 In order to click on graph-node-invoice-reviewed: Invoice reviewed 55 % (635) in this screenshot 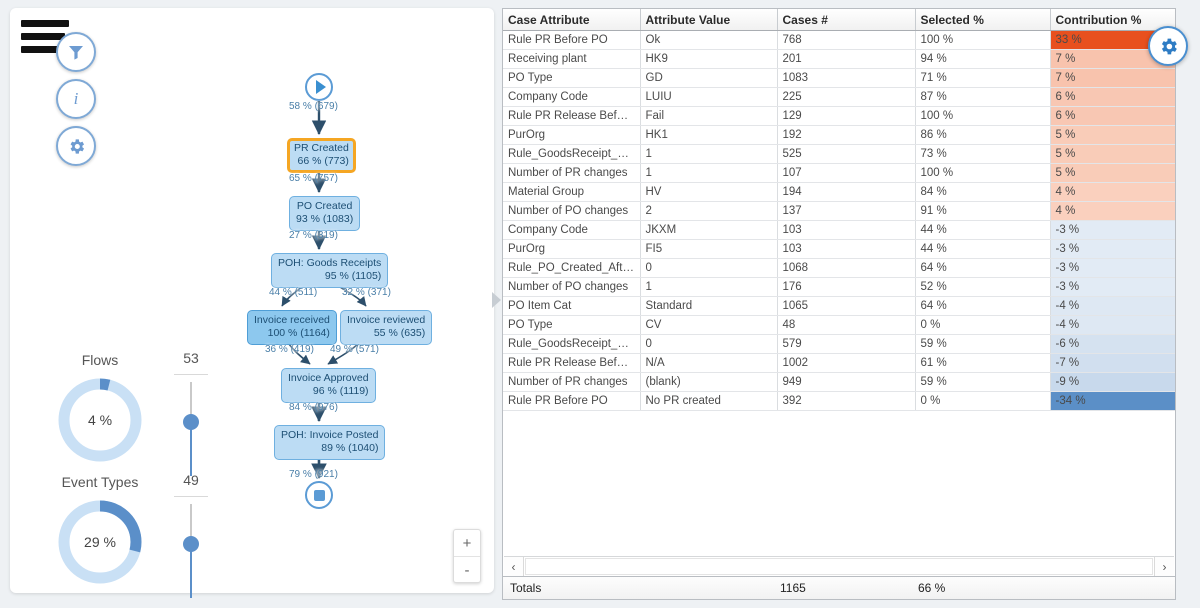, I will do `click(386, 327)`.